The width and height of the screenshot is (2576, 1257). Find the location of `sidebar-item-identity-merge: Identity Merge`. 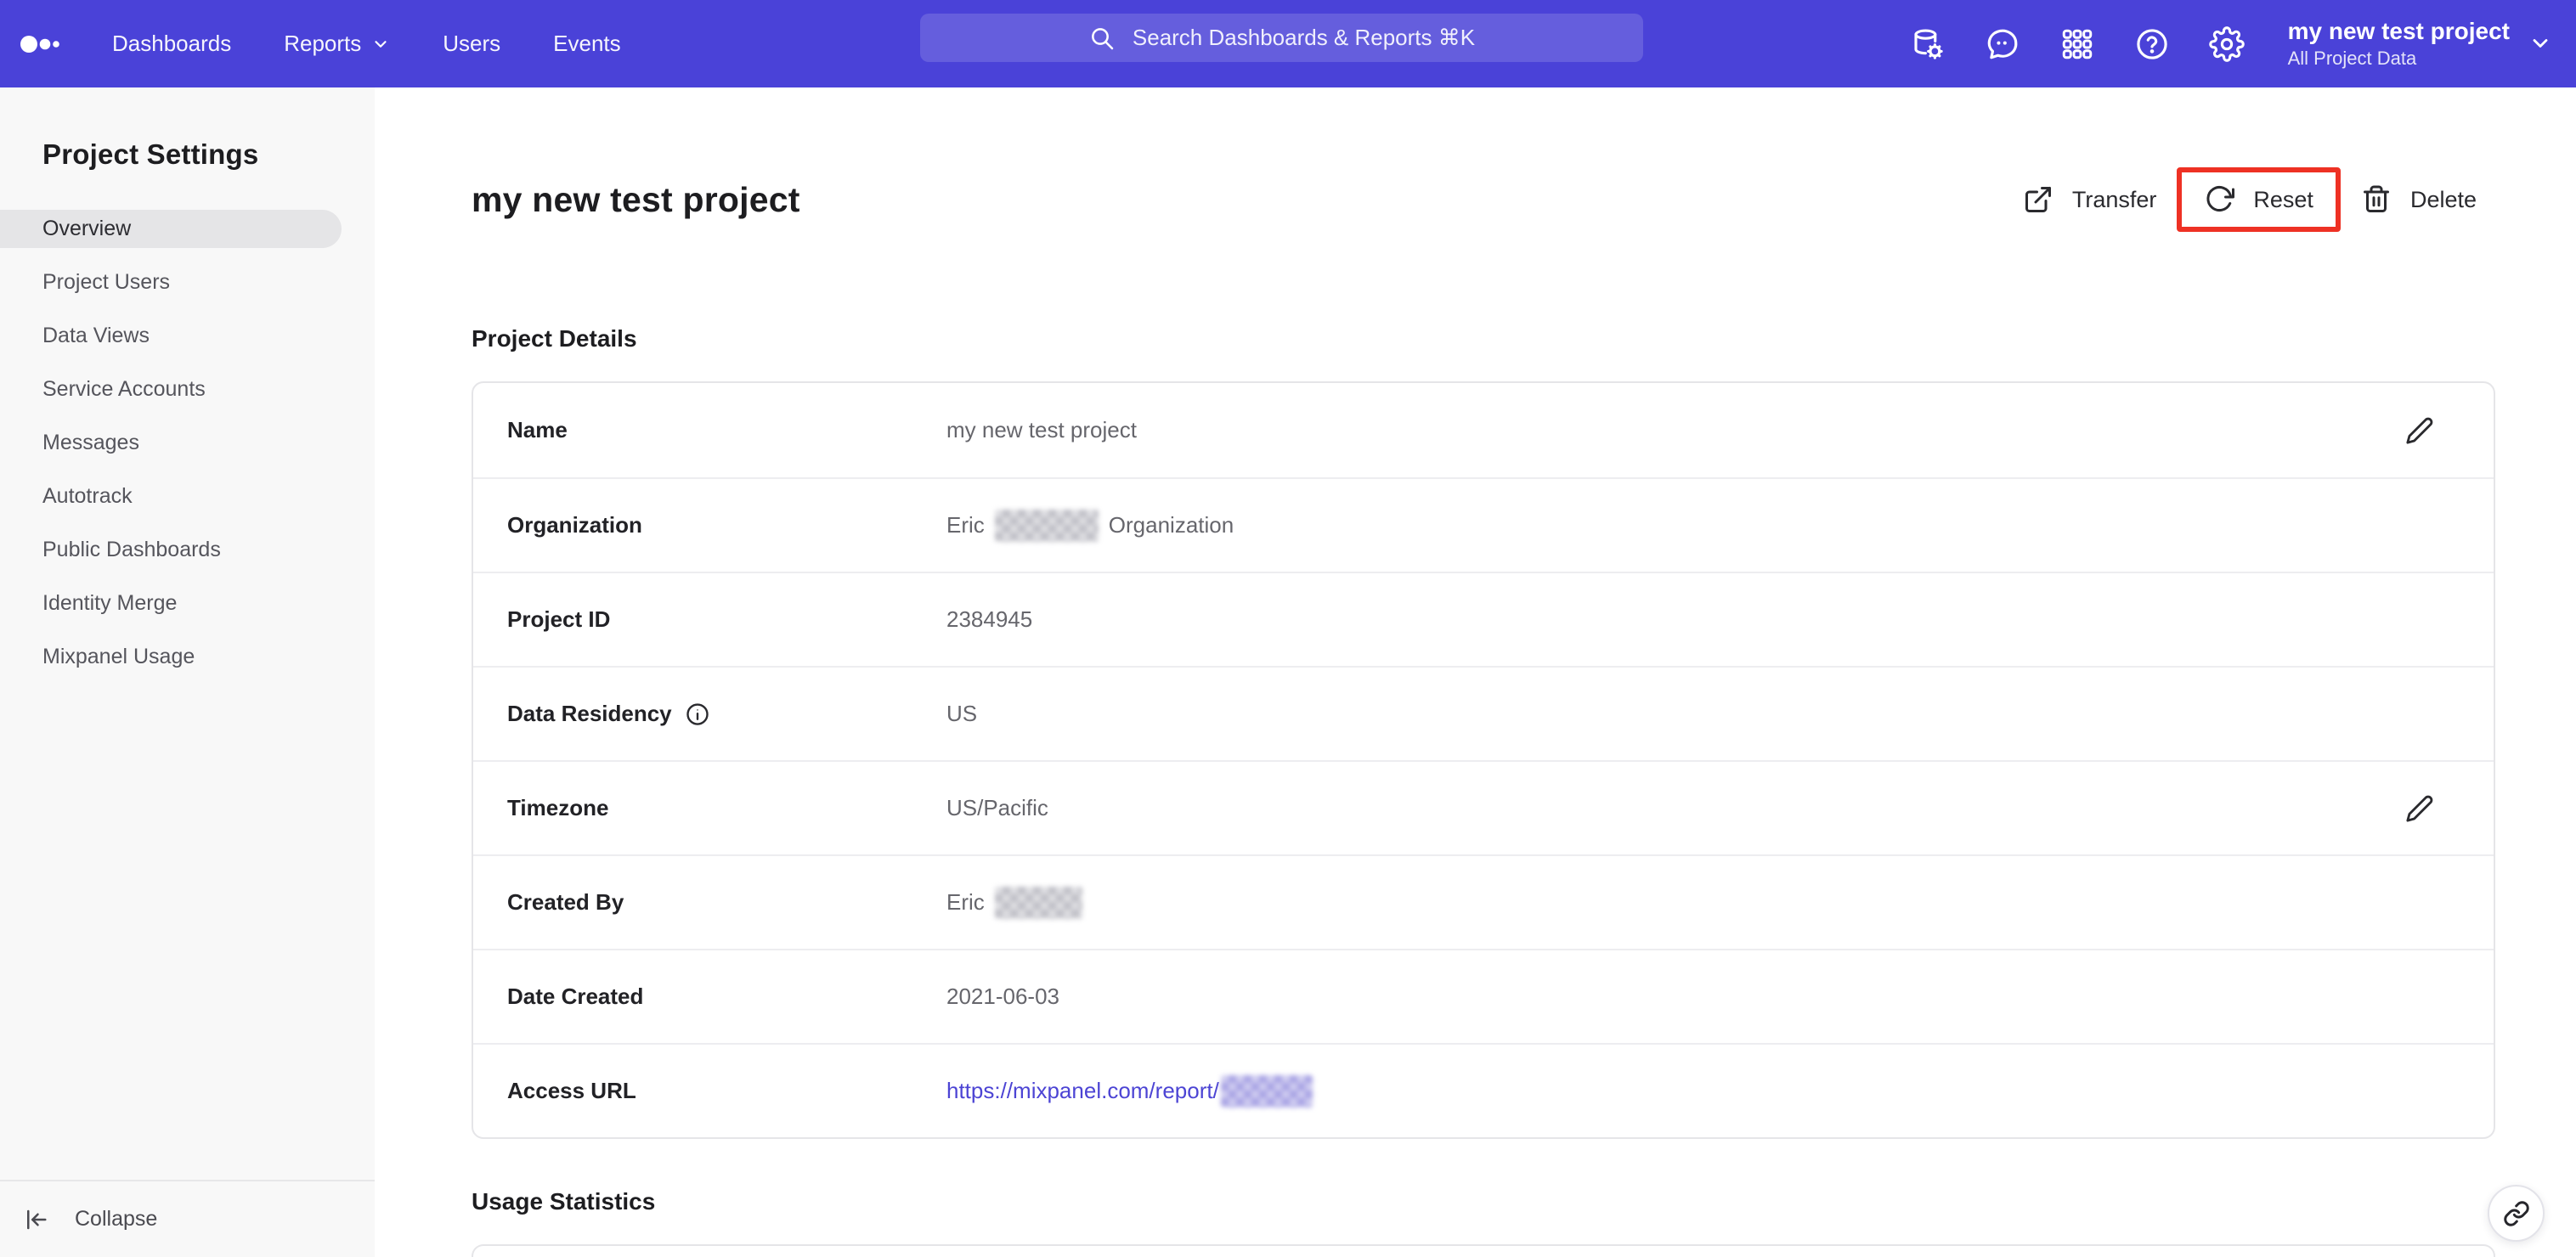

sidebar-item-identity-merge: Identity Merge is located at coordinates (171, 603).